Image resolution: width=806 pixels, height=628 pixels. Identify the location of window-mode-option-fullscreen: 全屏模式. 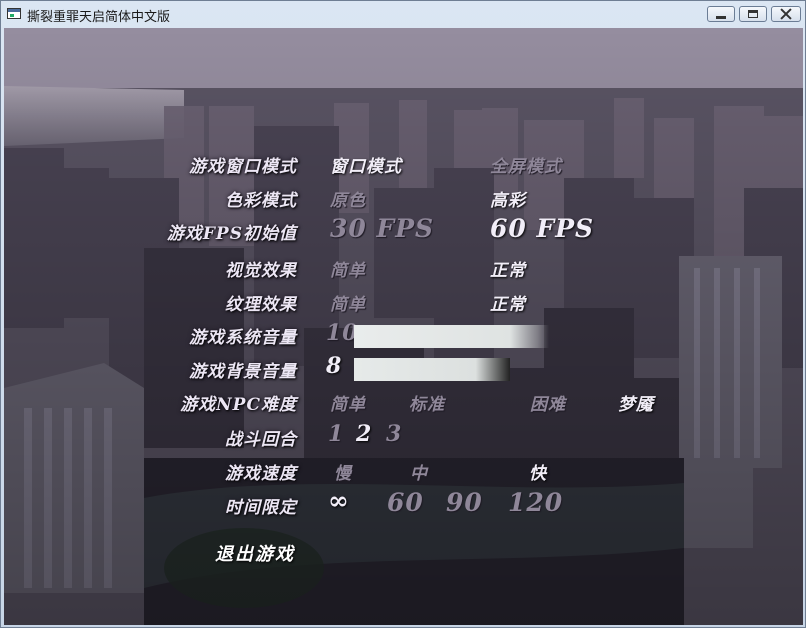
(526, 164).